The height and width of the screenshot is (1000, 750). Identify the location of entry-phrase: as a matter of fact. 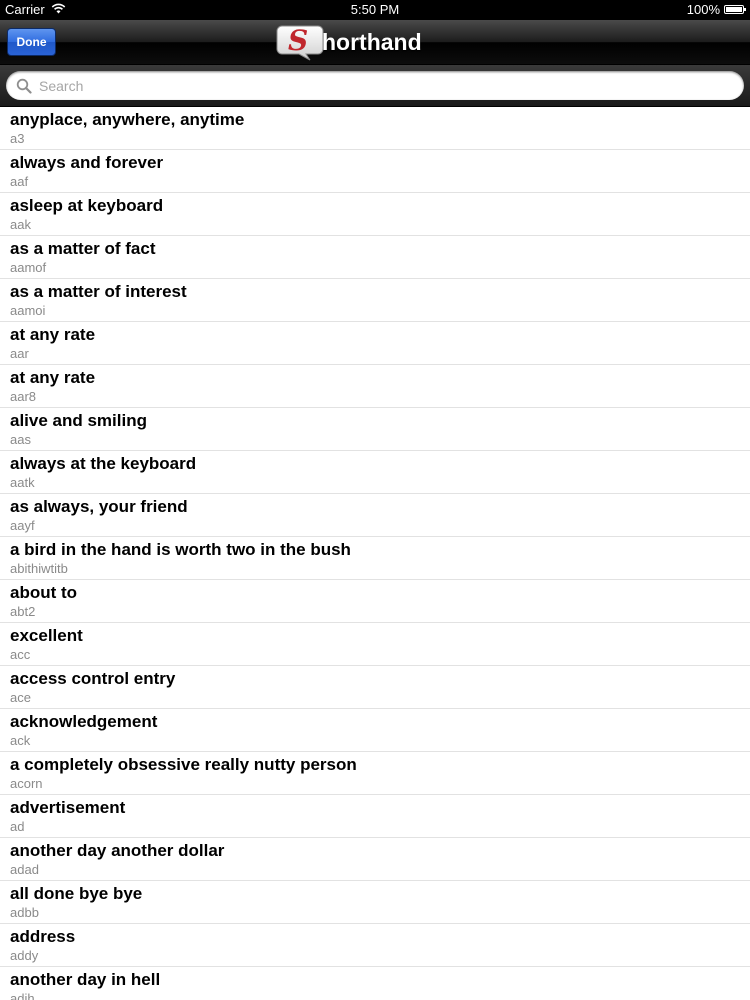
(83, 248).